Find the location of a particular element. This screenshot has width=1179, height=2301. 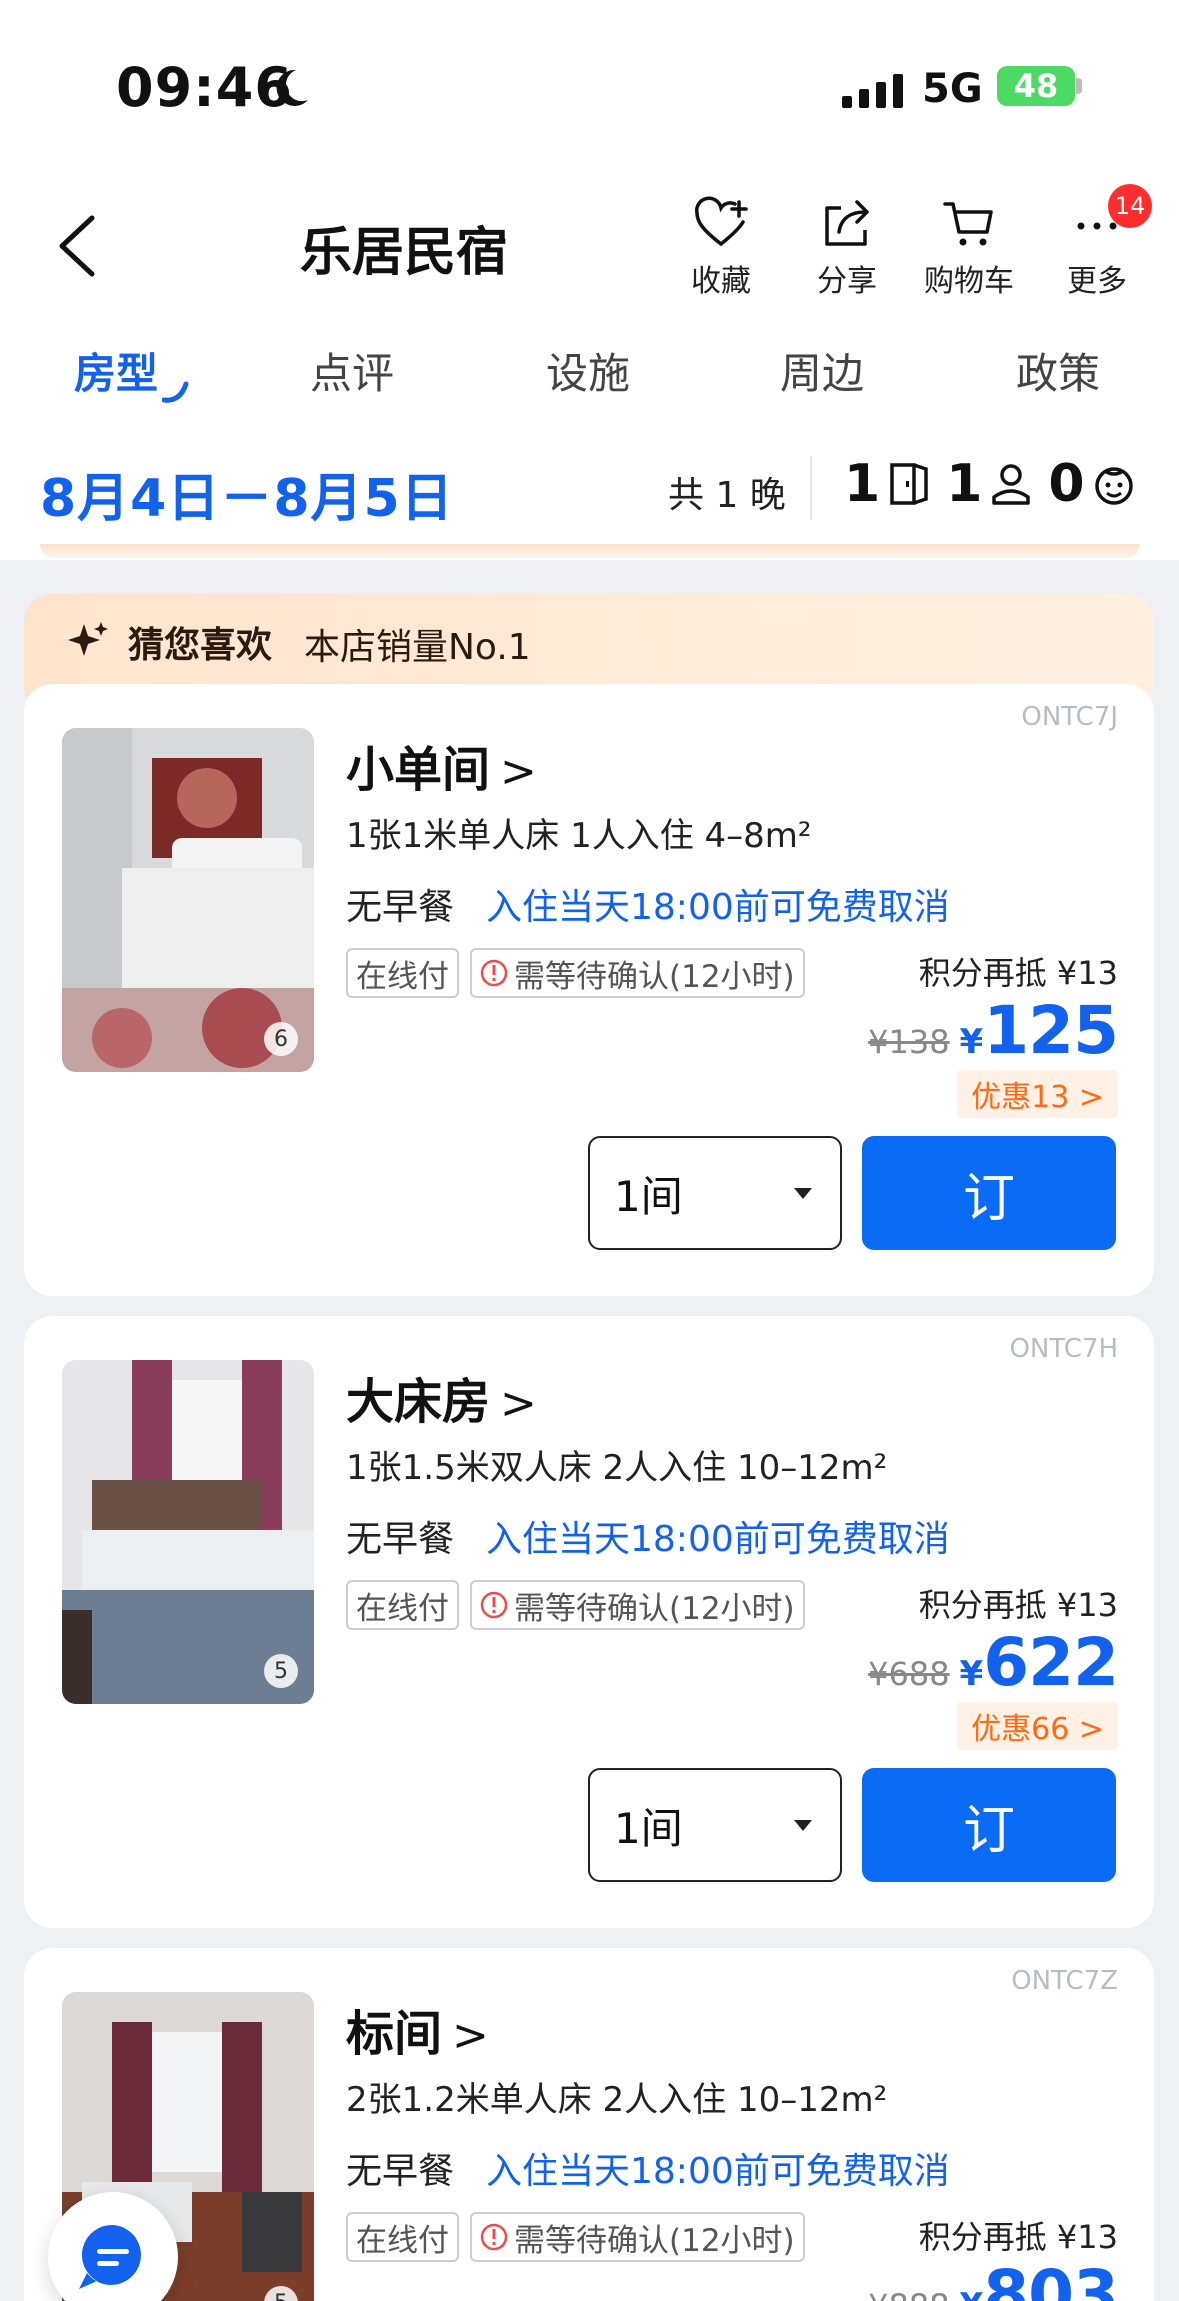

back-icon is located at coordinates (77, 246).